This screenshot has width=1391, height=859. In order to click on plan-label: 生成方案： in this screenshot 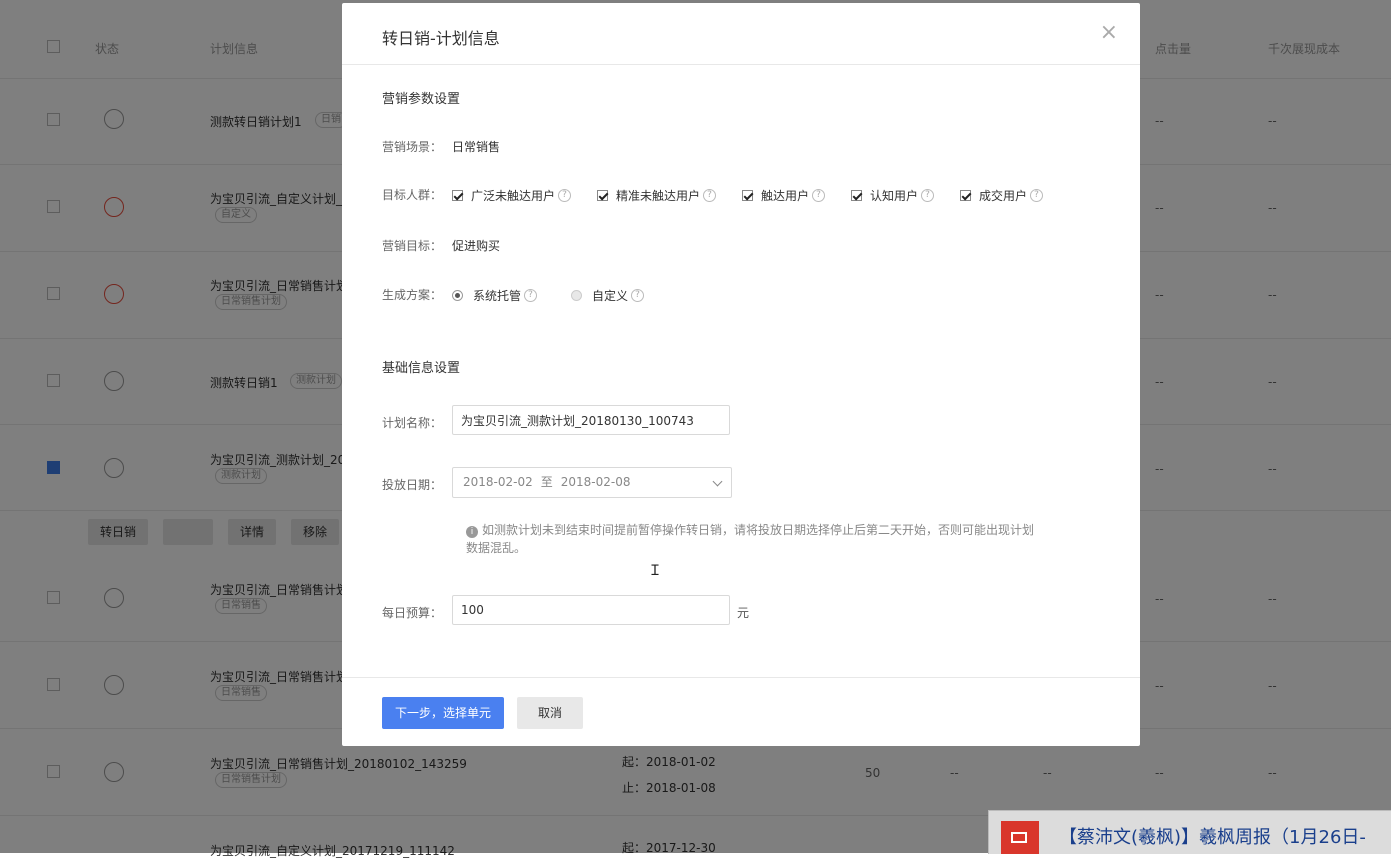, I will do `click(412, 295)`.